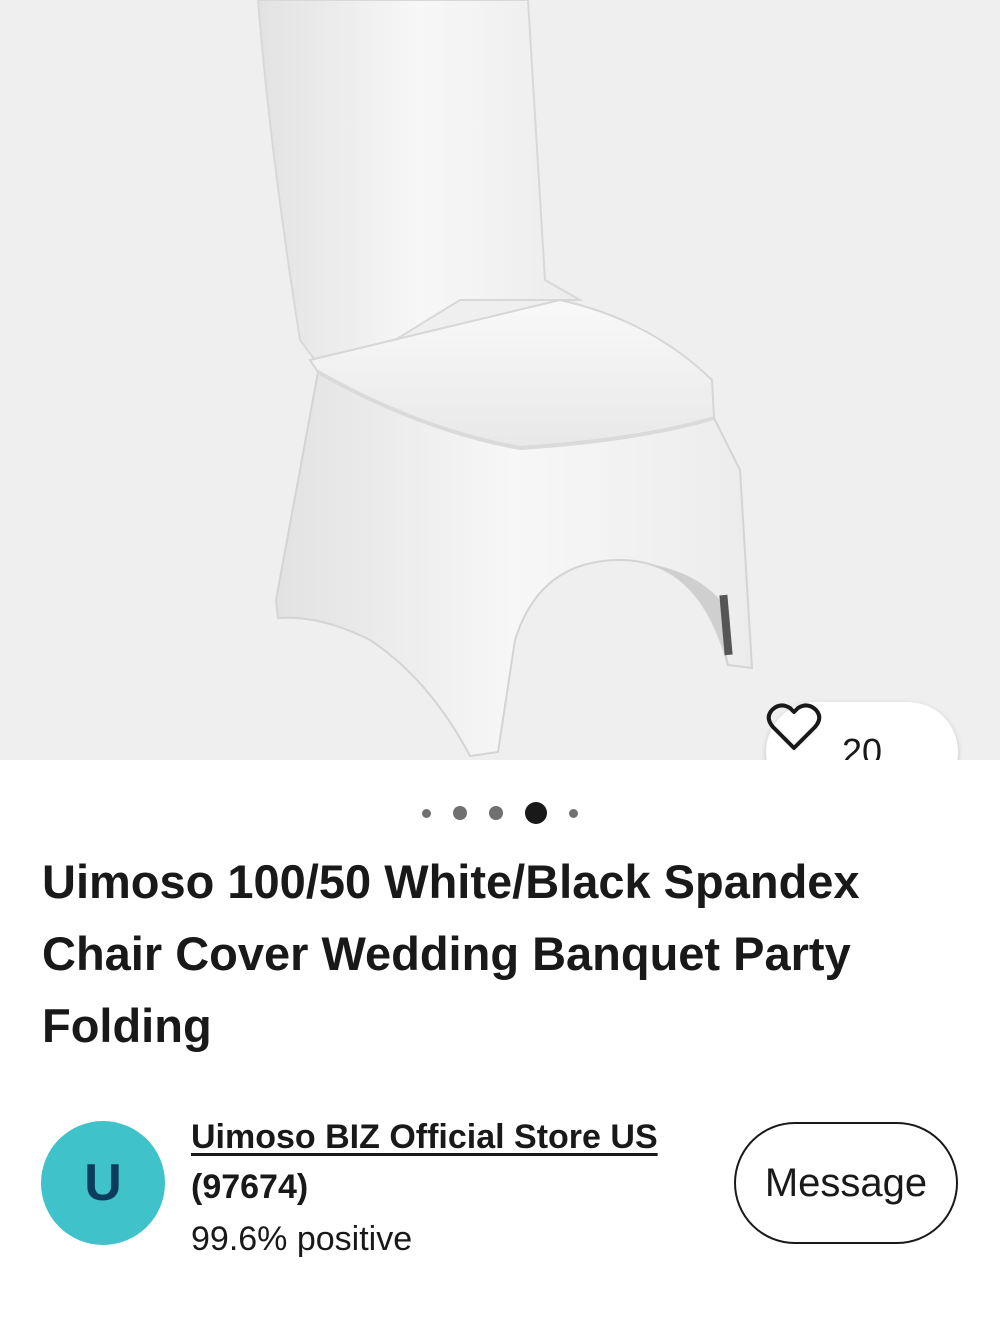  What do you see at coordinates (862, 745) in the screenshot?
I see `watch-count: 20` at bounding box center [862, 745].